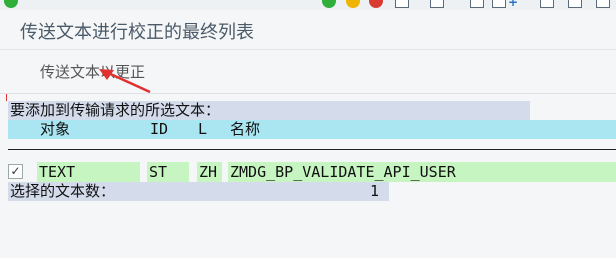  I want to click on add-icon: +, so click(513, 4).